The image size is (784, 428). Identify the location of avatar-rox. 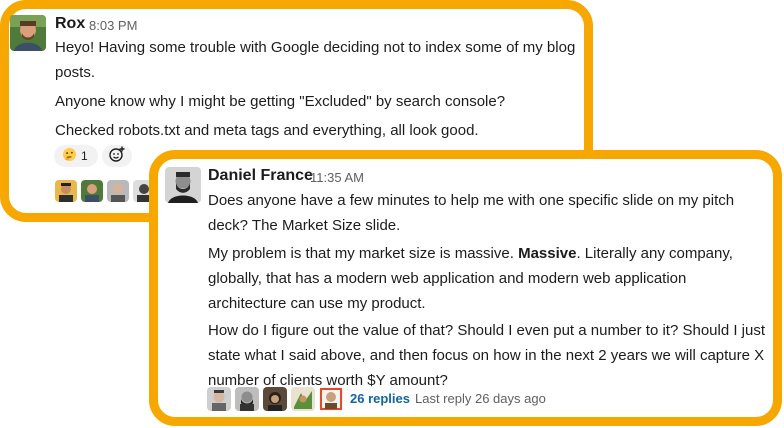
(28, 33).